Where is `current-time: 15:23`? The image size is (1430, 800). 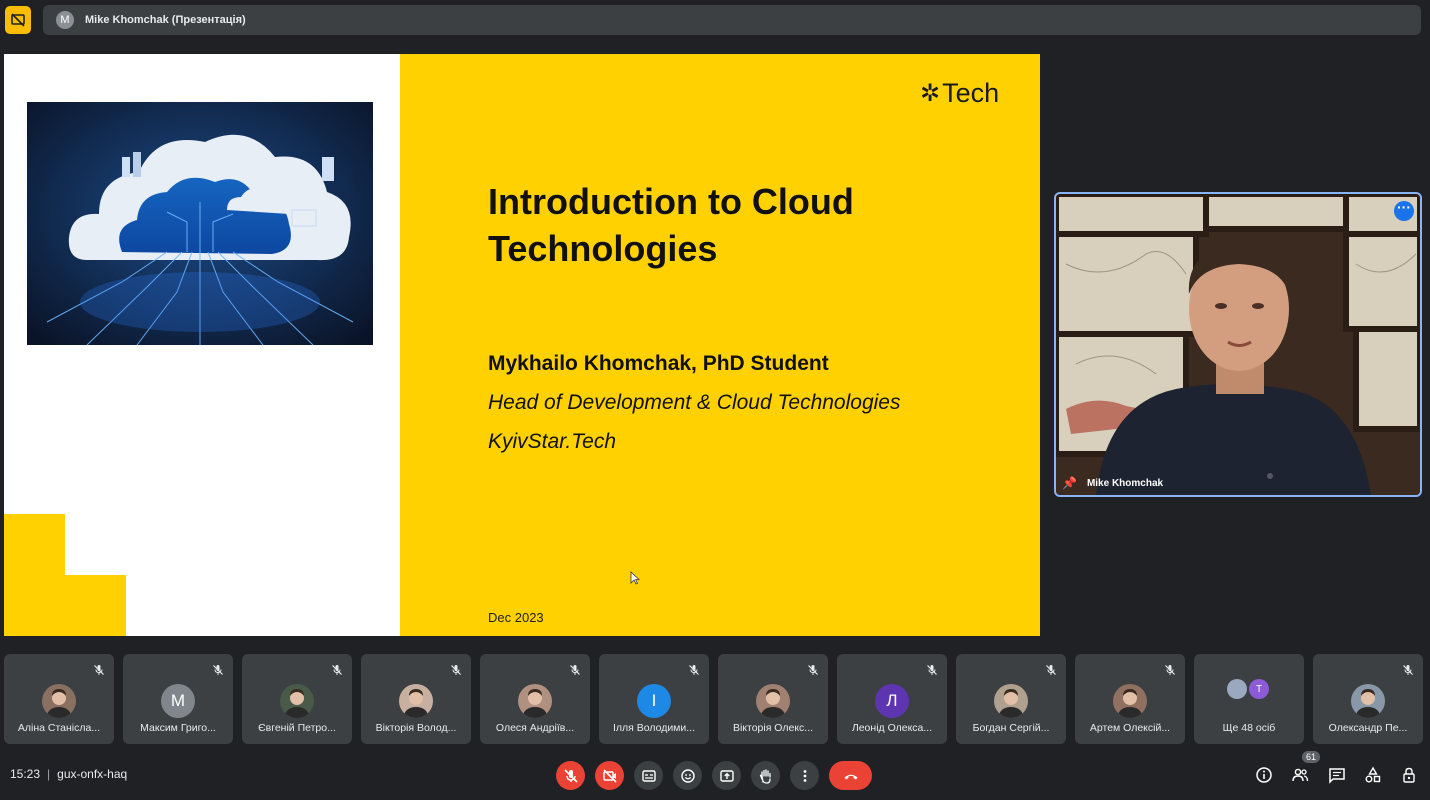 current-time: 15:23 is located at coordinates (25, 774).